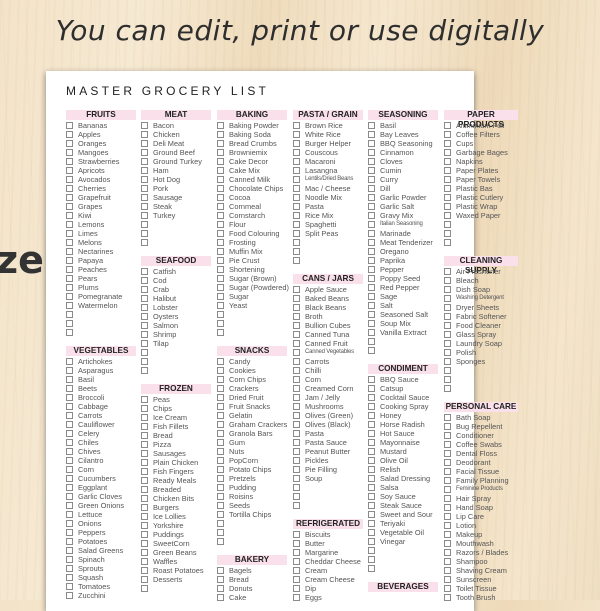 The width and height of the screenshot is (600, 611). What do you see at coordinates (478, 271) in the screenshot?
I see `item-label: Air Freshener` at bounding box center [478, 271].